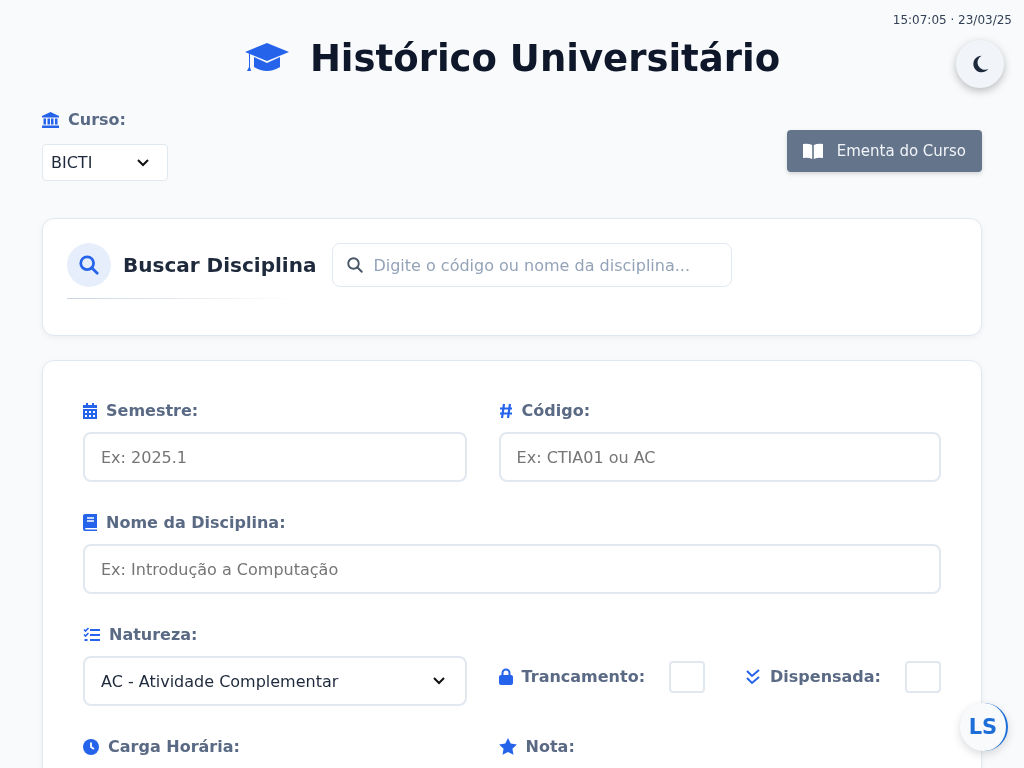 The width and height of the screenshot is (1024, 768). I want to click on semester-label: Semestre:, so click(152, 410).